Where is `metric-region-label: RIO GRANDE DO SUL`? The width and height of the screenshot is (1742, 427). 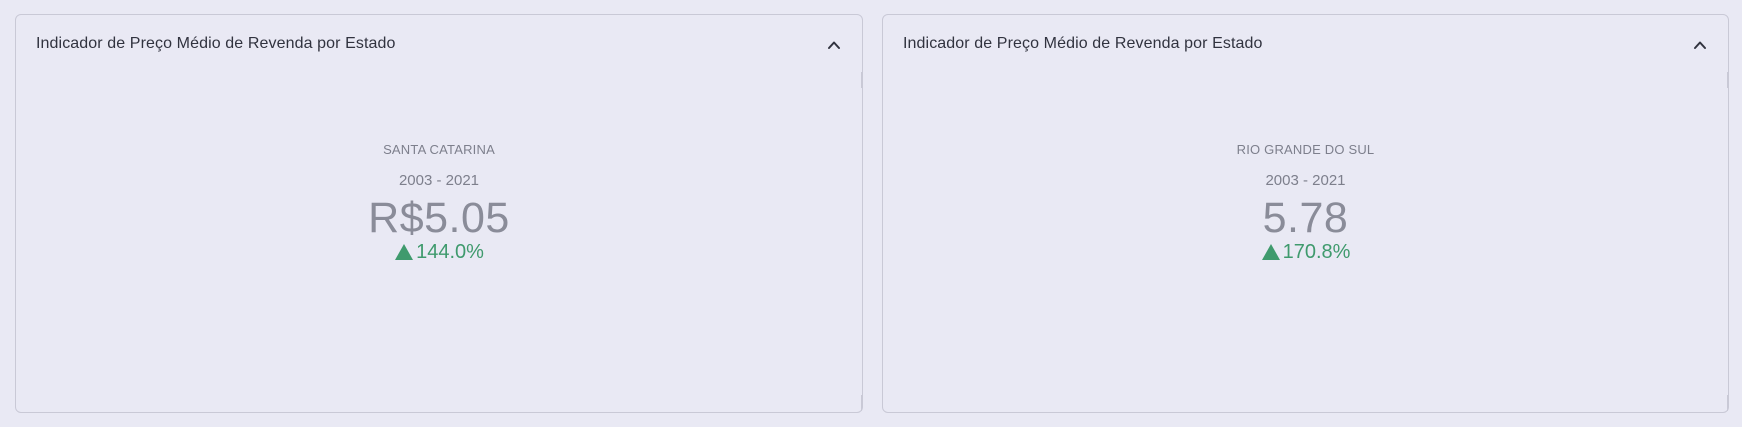 metric-region-label: RIO GRANDE DO SUL is located at coordinates (1305, 149).